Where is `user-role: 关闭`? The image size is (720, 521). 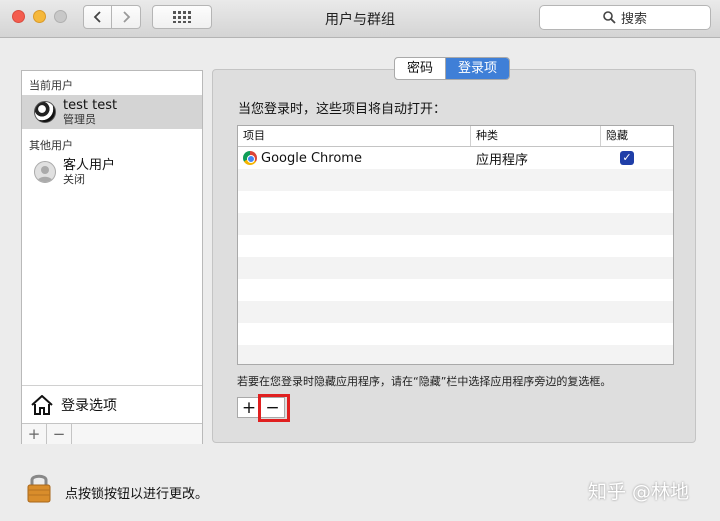 user-role: 关闭 is located at coordinates (74, 179).